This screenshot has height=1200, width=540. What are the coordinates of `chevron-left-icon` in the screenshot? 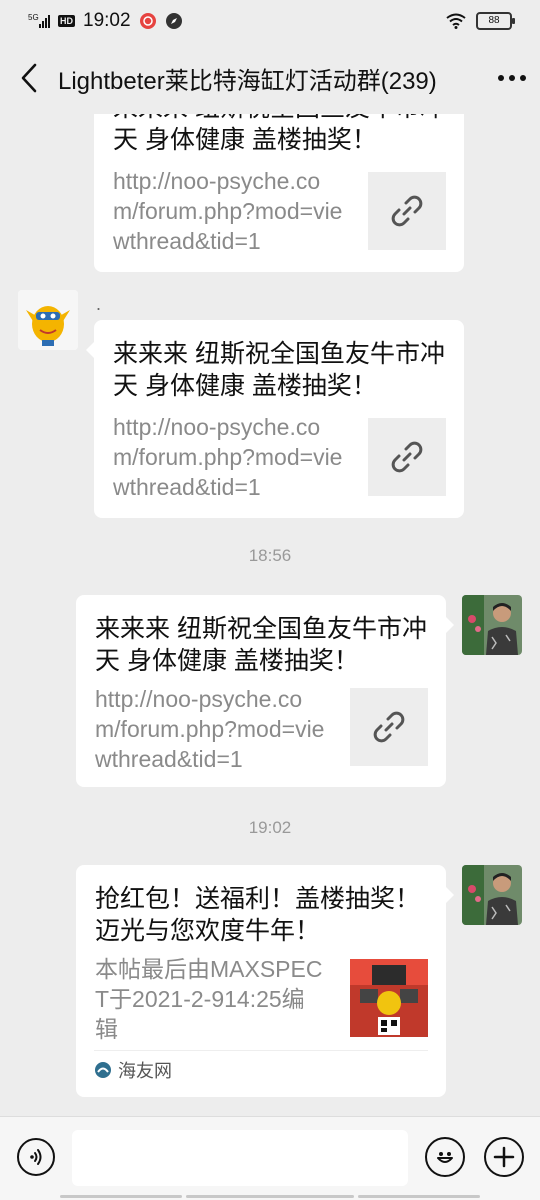 It's located at (29, 78).